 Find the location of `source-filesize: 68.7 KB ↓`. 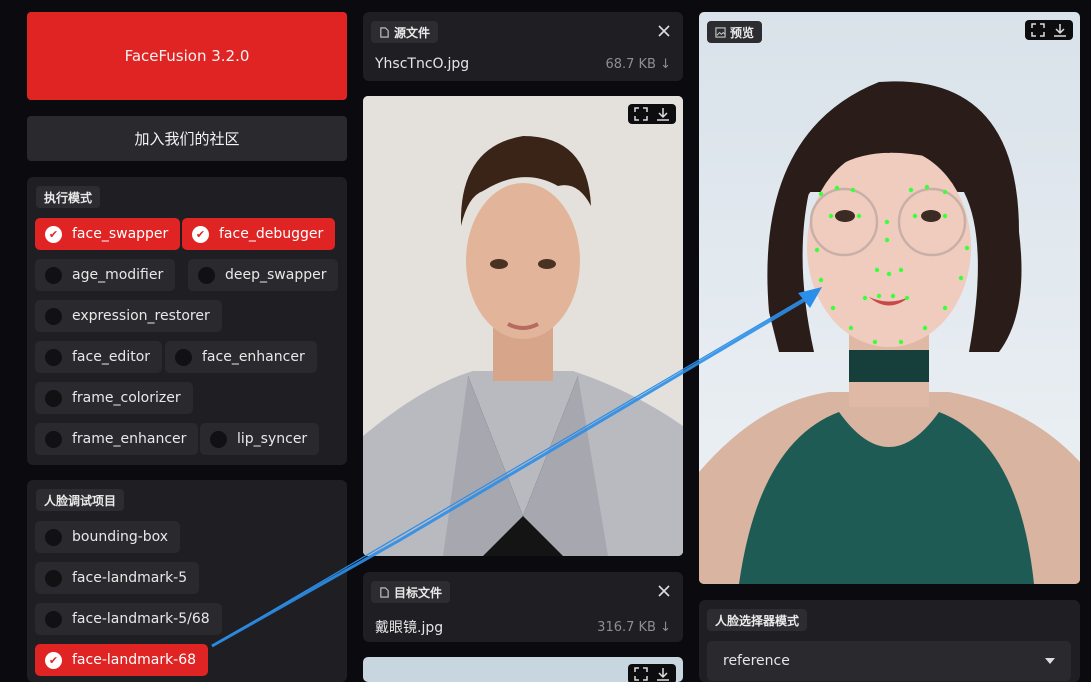

source-filesize: 68.7 KB ↓ is located at coordinates (638, 64).